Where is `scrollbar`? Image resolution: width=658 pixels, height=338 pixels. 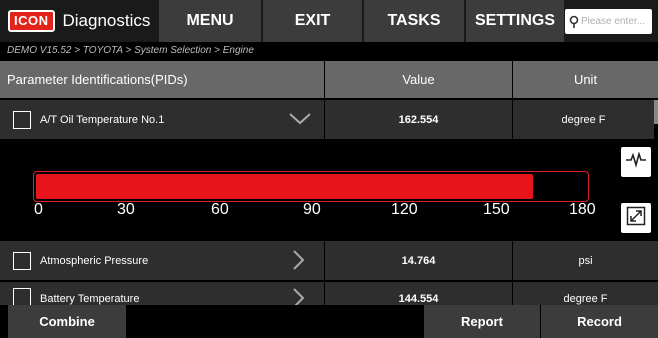
scrollbar is located at coordinates (656, 112).